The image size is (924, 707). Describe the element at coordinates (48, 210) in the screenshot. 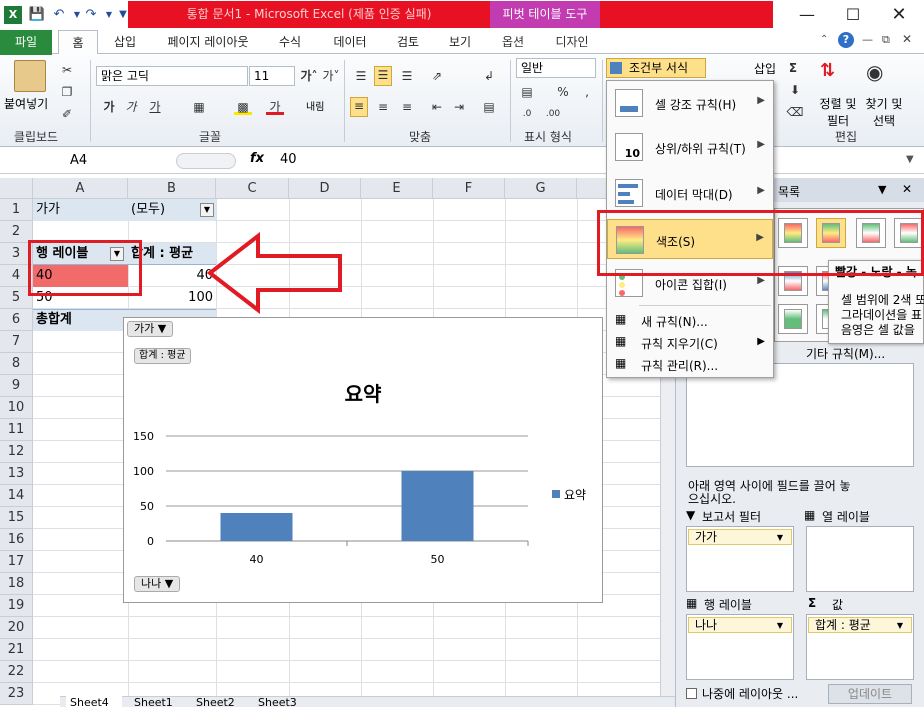

I see `cell-a1: 가가` at that location.